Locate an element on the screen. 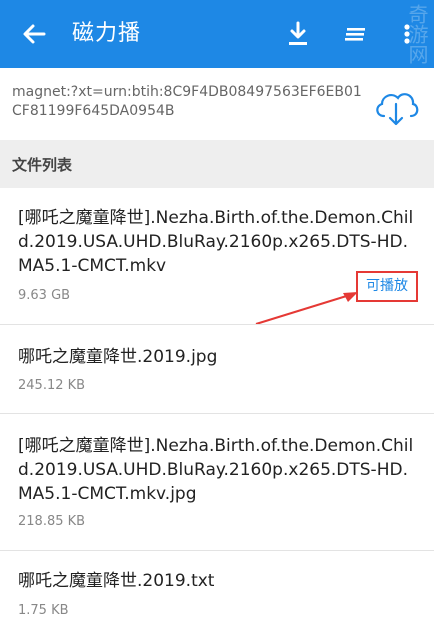  app-bar: 磁力播 奇游网 is located at coordinates (217, 34).